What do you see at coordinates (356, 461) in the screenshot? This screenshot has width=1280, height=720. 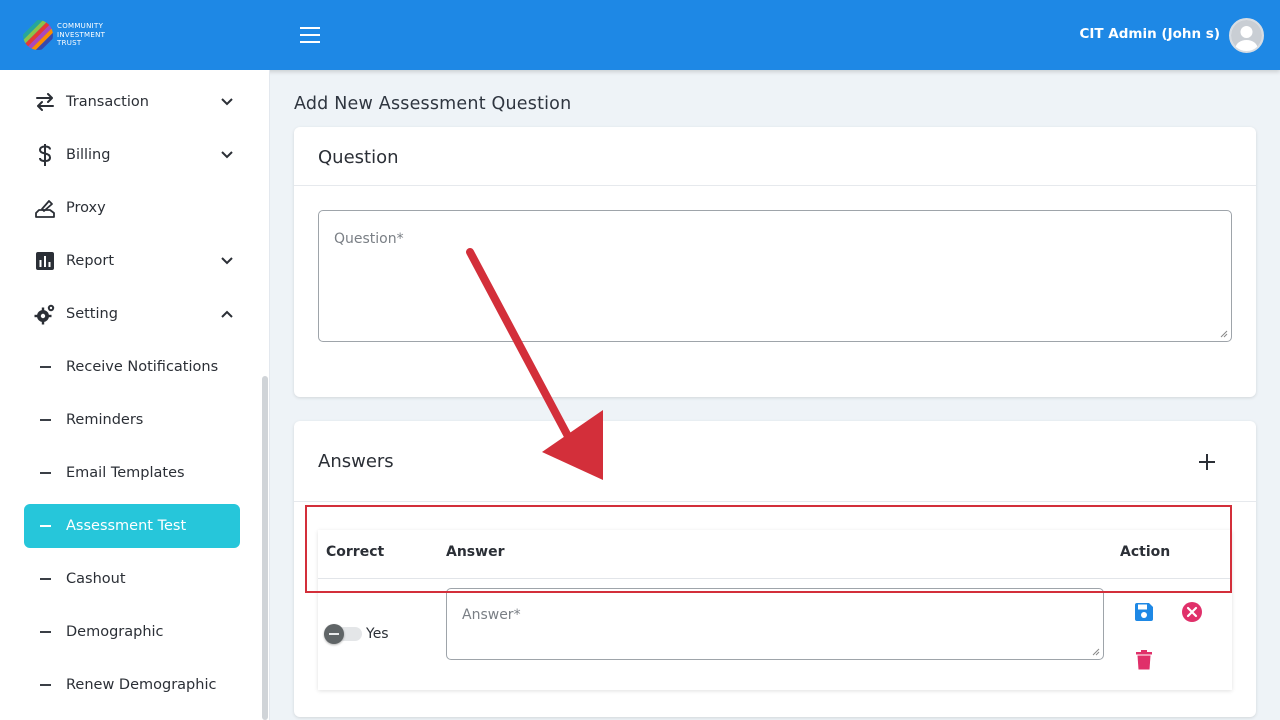 I see `card-title: Answers` at bounding box center [356, 461].